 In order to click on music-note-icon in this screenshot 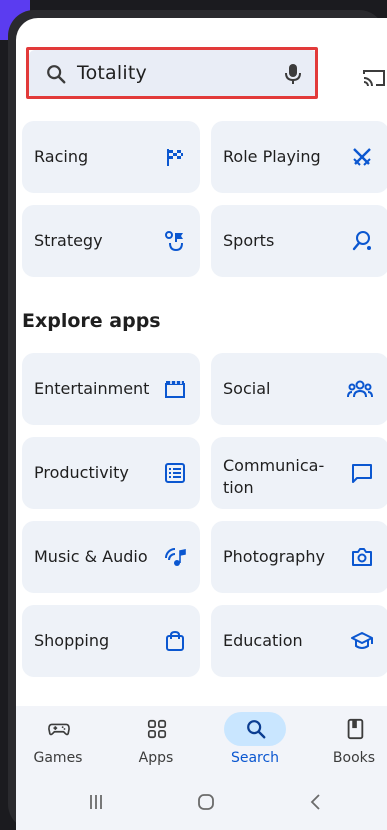, I will do `click(175, 557)`.